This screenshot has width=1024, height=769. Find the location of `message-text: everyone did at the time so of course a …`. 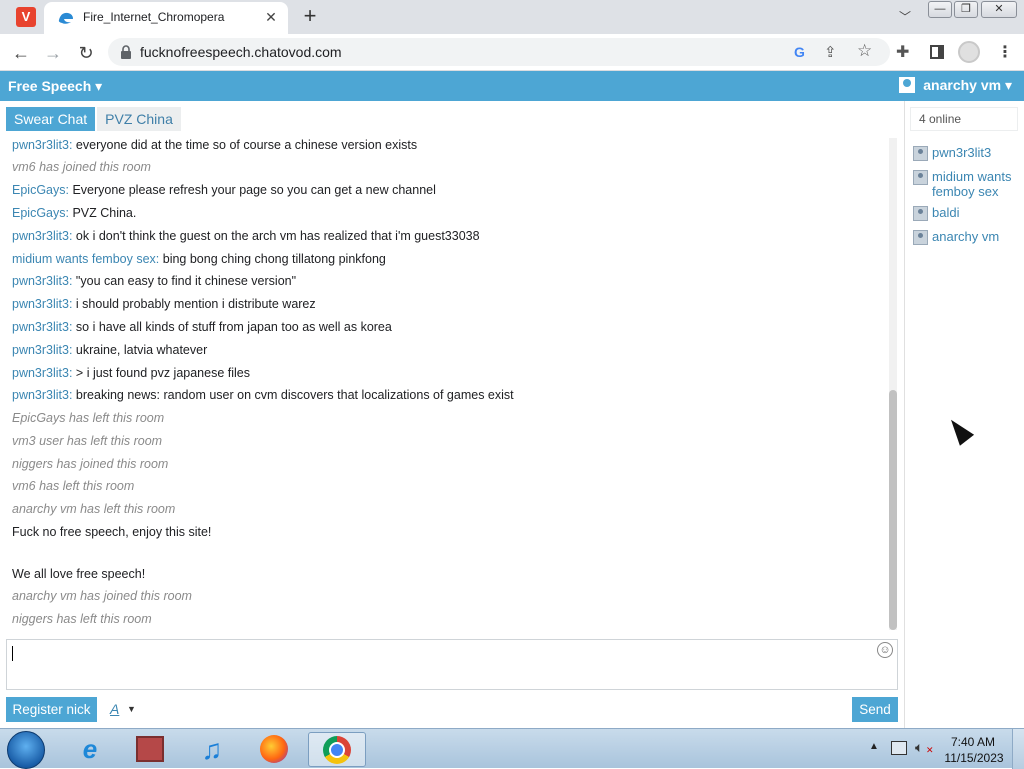

message-text: everyone did at the time so of course a … is located at coordinates (245, 145).